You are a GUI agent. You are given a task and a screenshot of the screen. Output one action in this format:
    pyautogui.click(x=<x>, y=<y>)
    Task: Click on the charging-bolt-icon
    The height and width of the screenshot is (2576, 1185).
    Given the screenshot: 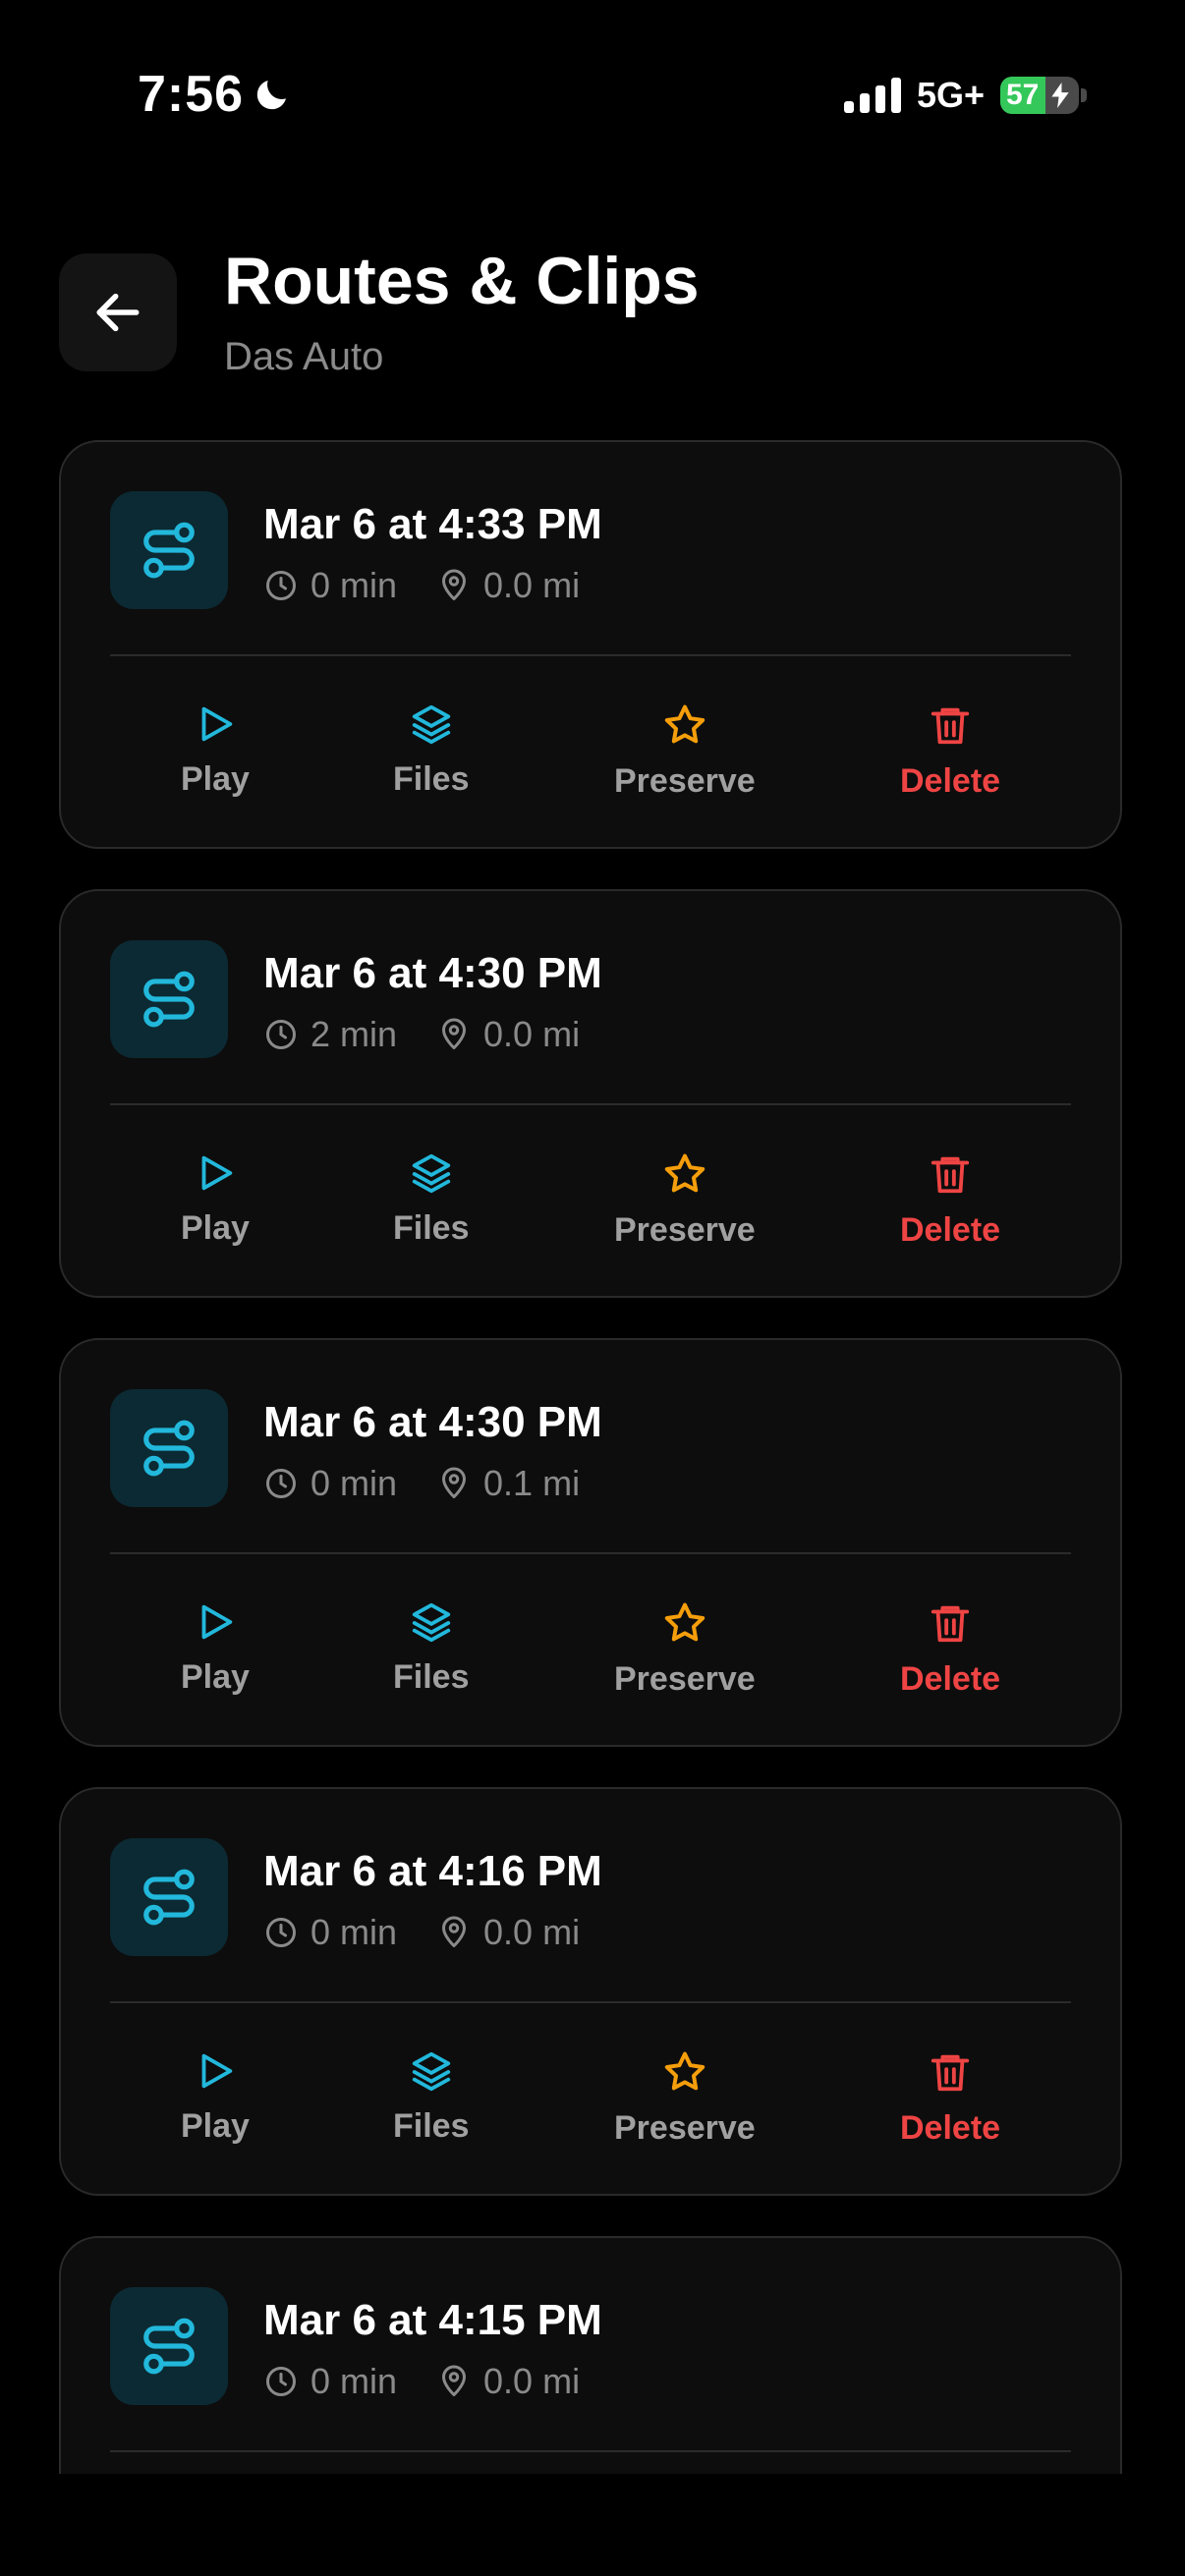 What is the action you would take?
    pyautogui.click(x=1060, y=95)
    